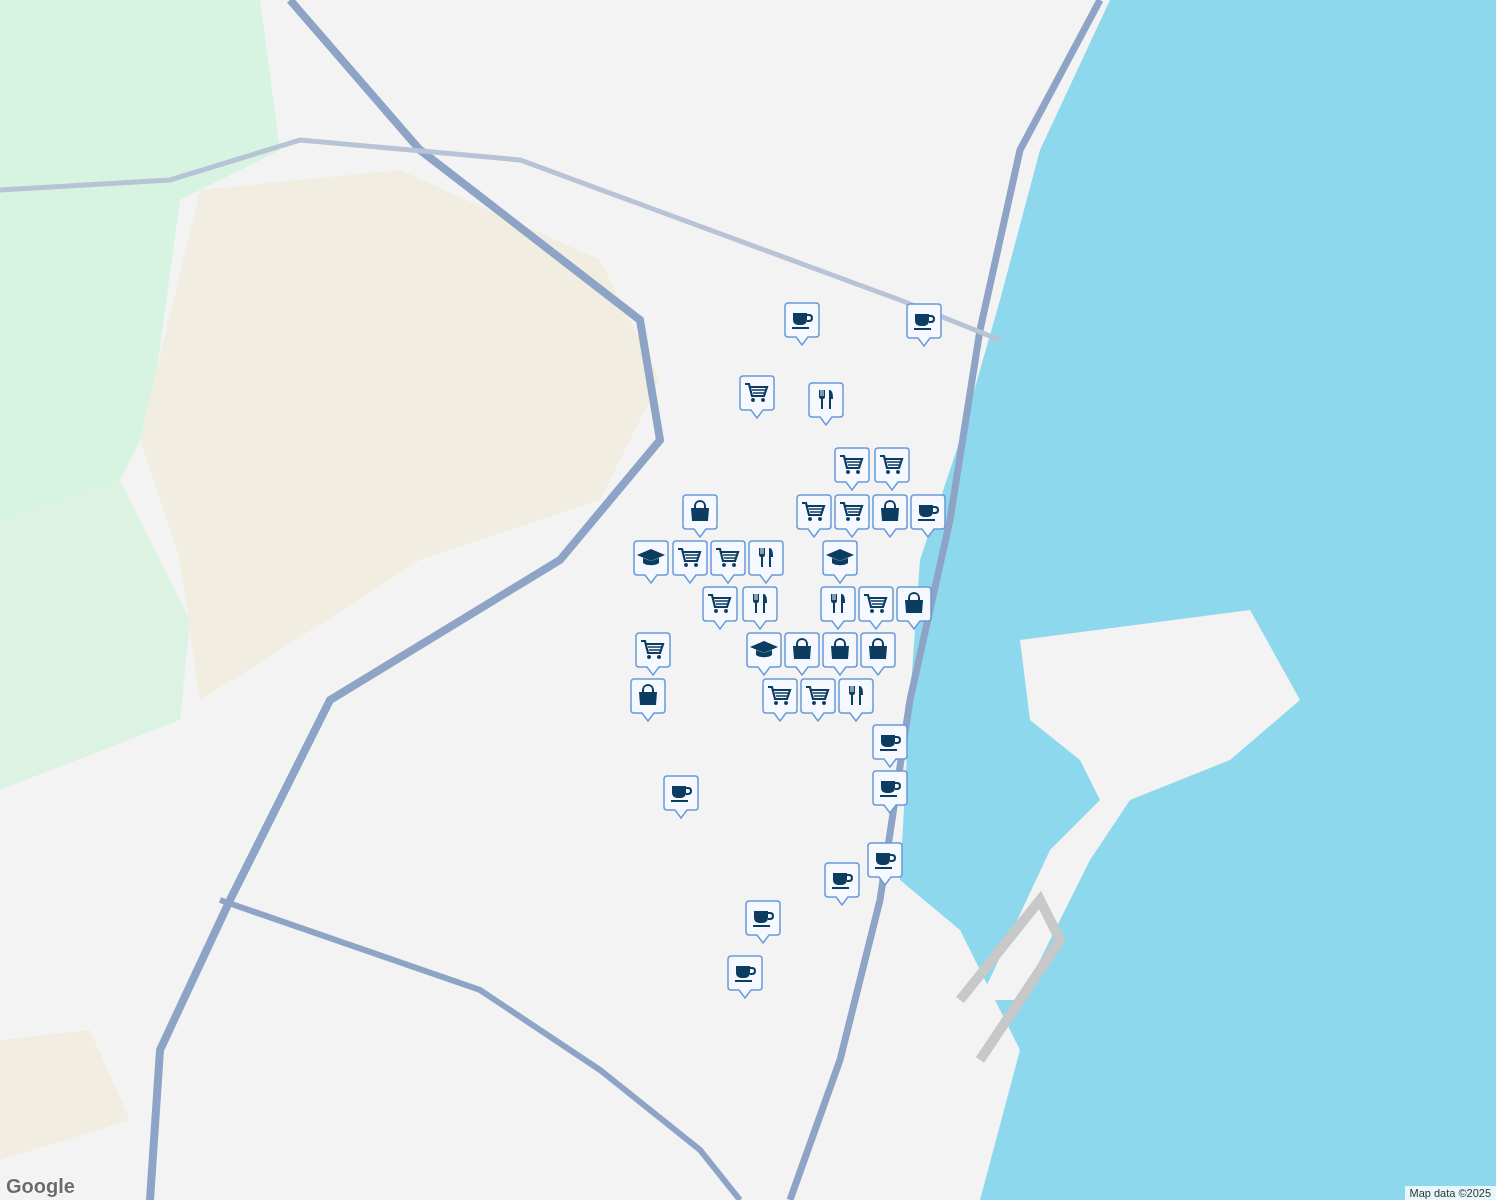 The height and width of the screenshot is (1200, 1496). What do you see at coordinates (40, 1186) in the screenshot?
I see `logo: Google` at bounding box center [40, 1186].